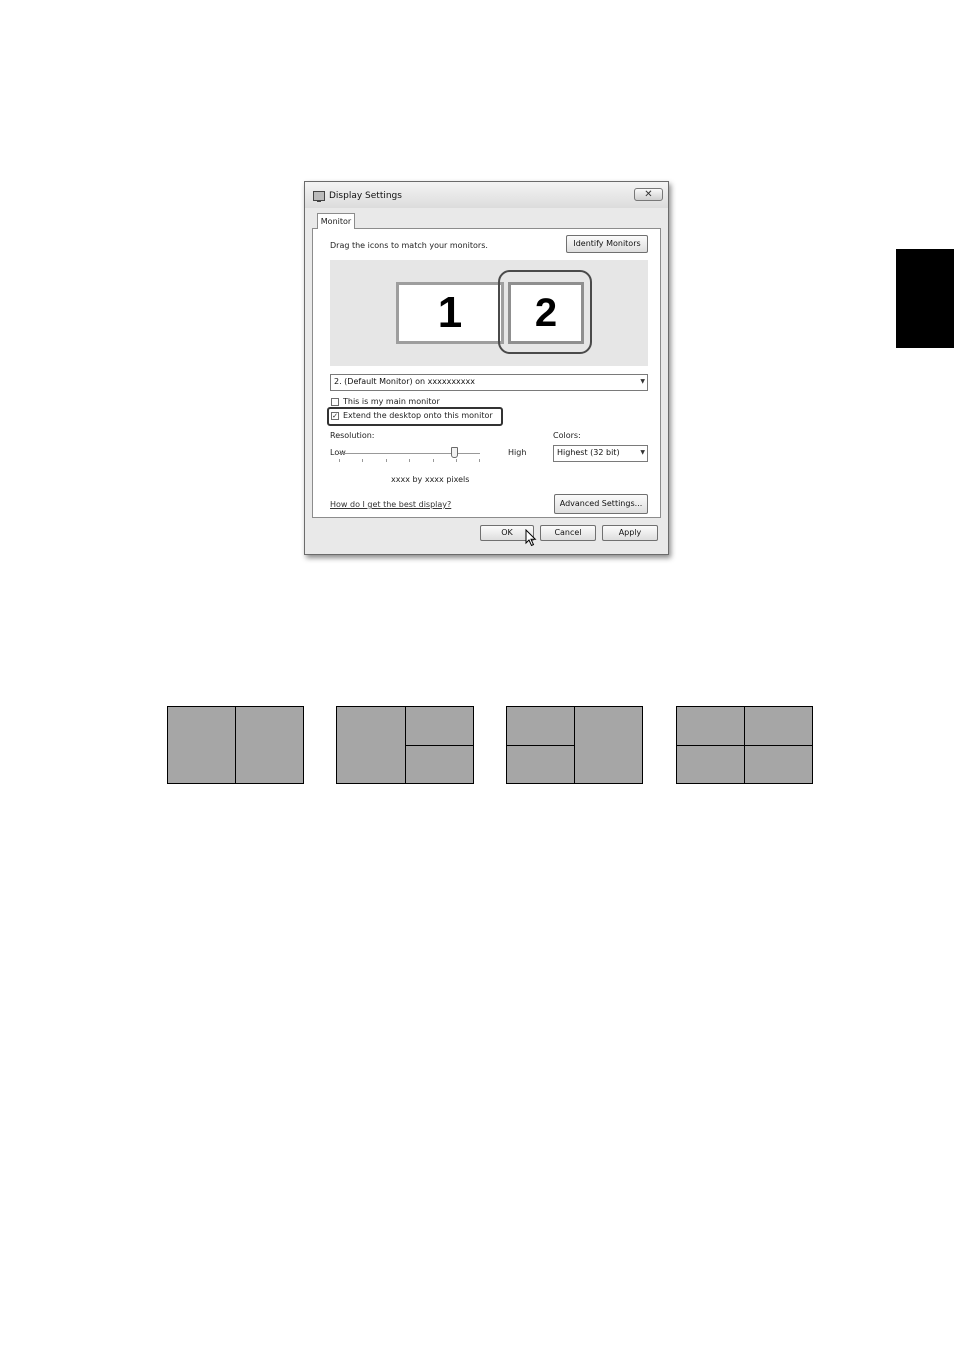  I want to click on monitor-select-value: 2. (Default Monitor) on xxxxxxxxxx, so click(404, 381).